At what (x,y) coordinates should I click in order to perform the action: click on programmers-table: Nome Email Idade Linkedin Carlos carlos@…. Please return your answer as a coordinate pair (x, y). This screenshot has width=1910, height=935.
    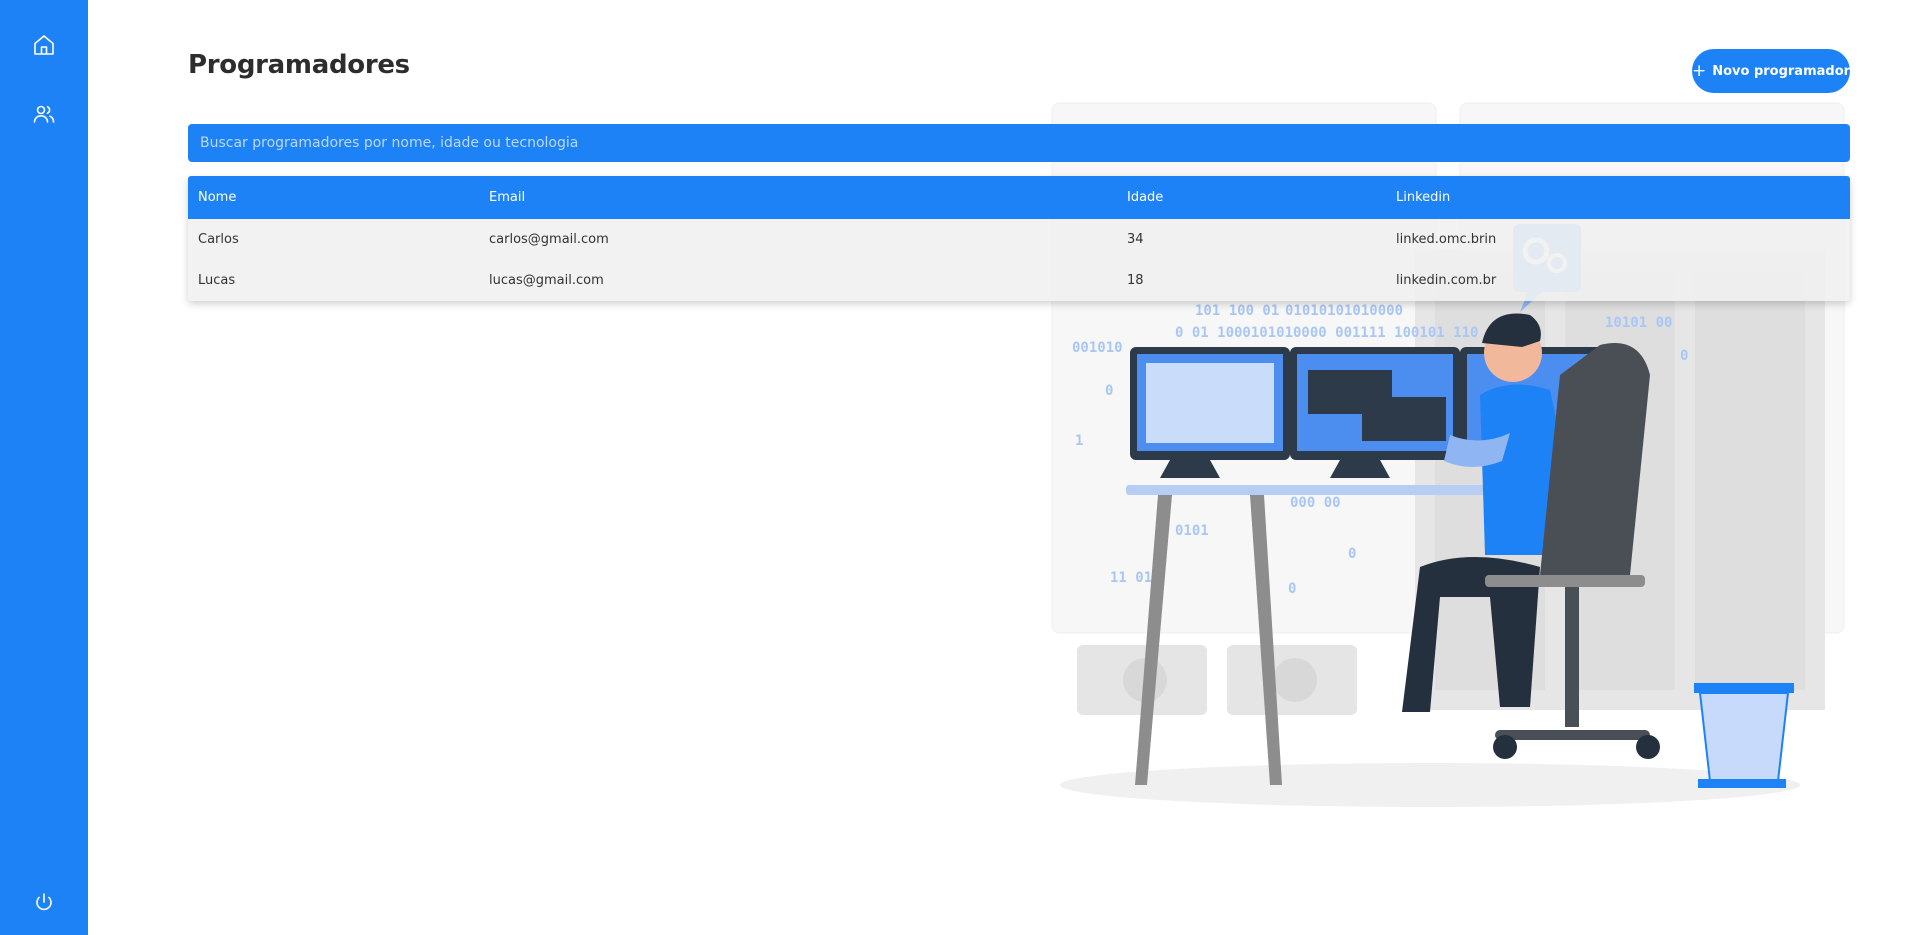
    Looking at the image, I should click on (1019, 238).